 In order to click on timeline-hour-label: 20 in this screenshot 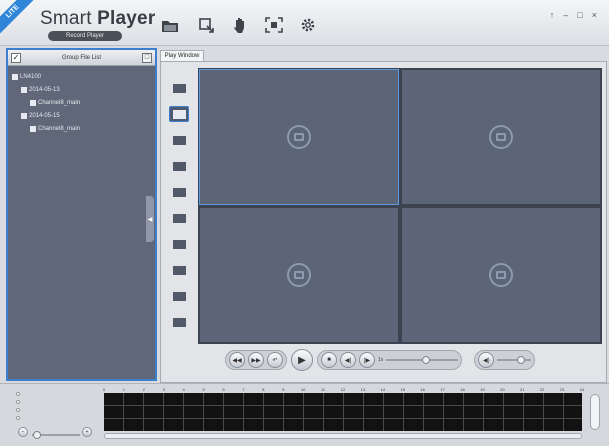, I will do `click(502, 389)`.